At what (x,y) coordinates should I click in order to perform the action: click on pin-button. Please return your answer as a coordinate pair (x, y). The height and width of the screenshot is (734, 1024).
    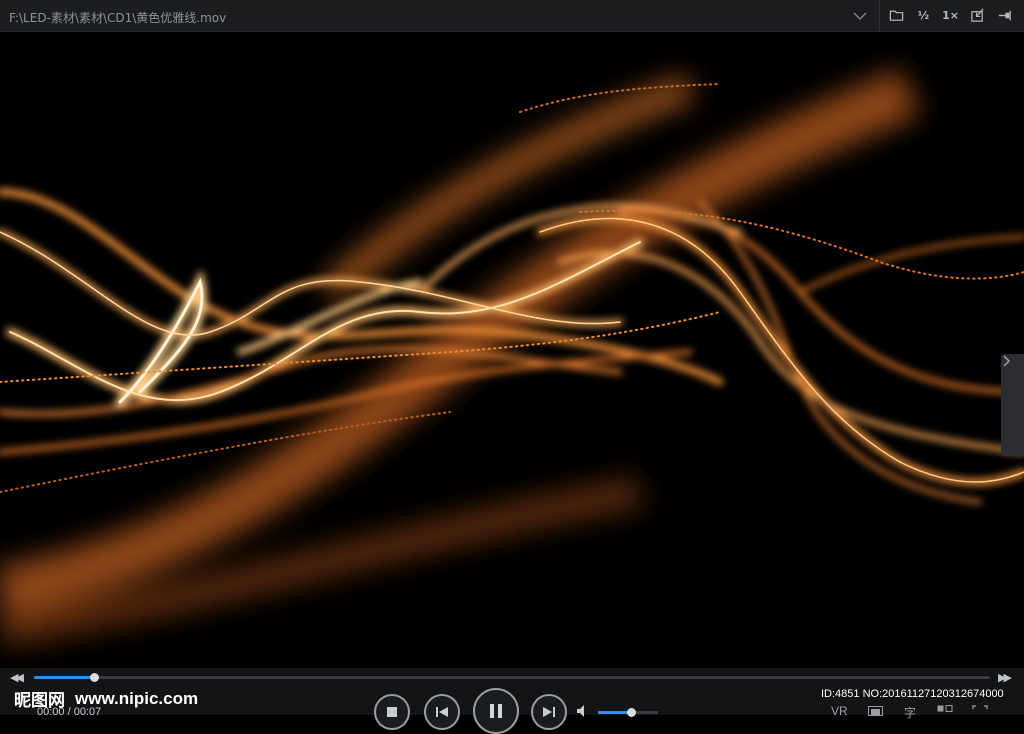
    Looking at the image, I should click on (1004, 15).